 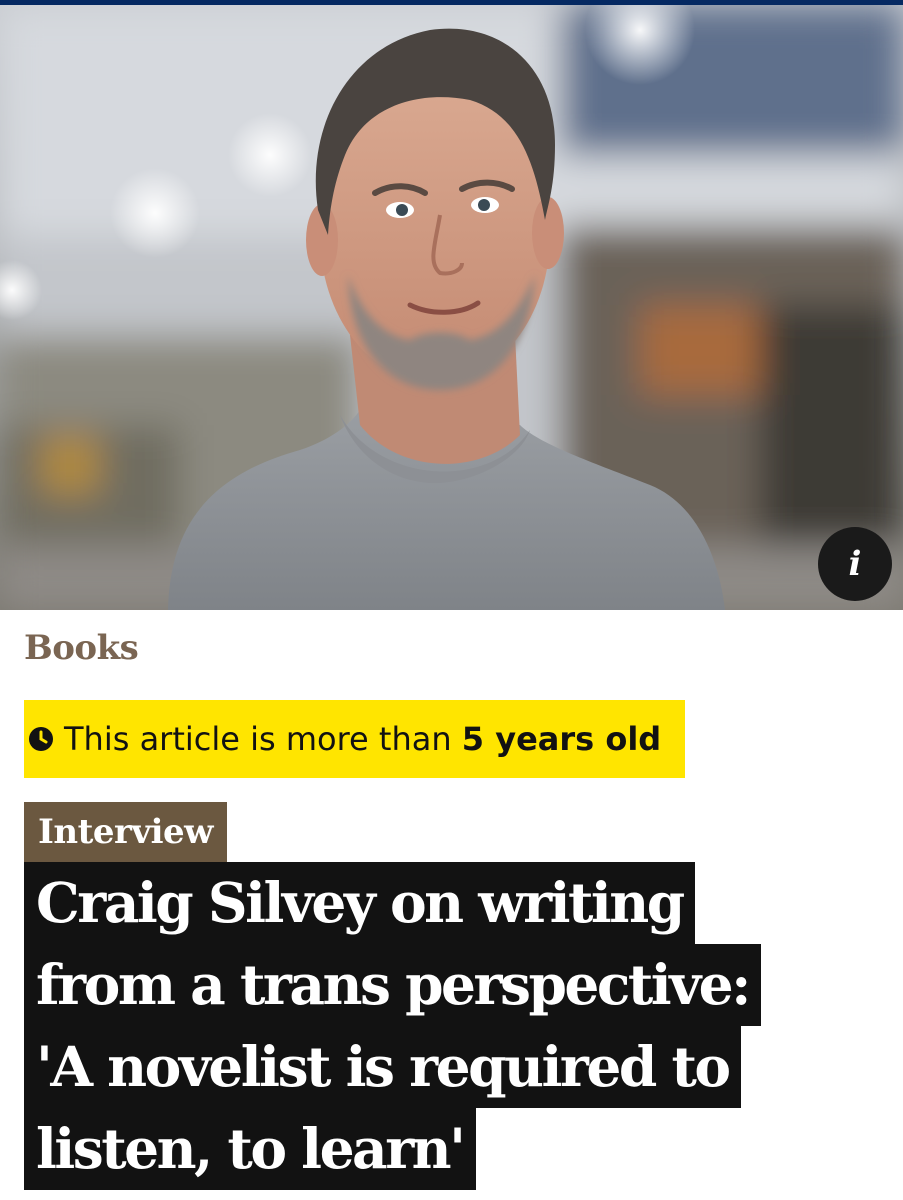 What do you see at coordinates (81, 648) in the screenshot?
I see `section-label: Books` at bounding box center [81, 648].